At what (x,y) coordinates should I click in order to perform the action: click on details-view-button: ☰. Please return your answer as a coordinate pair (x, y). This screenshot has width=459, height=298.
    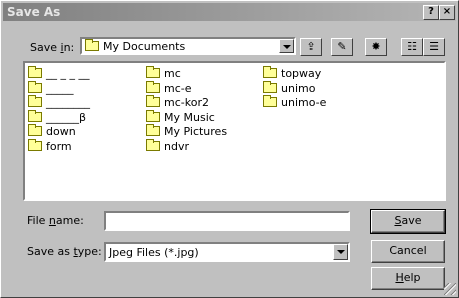
    Looking at the image, I should click on (434, 47).